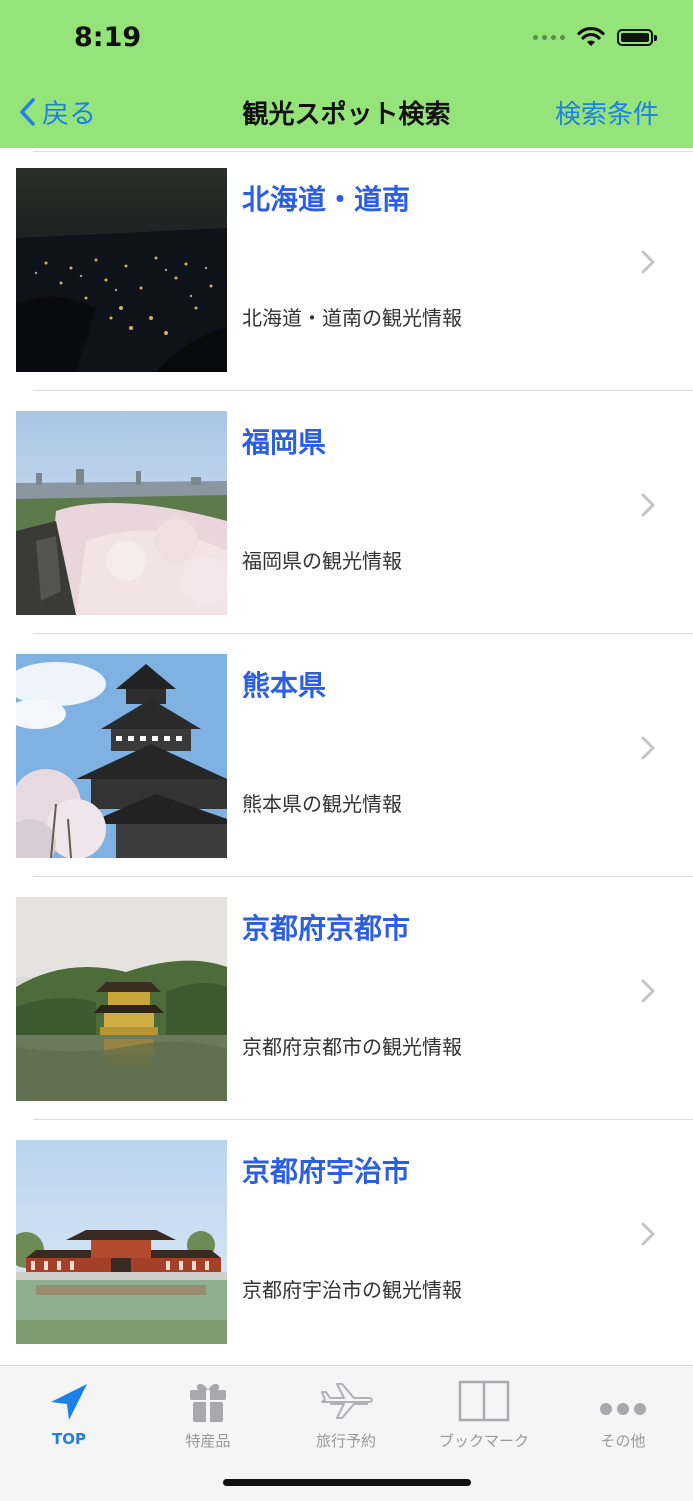  I want to click on tab-top: TOP, so click(69, 1410).